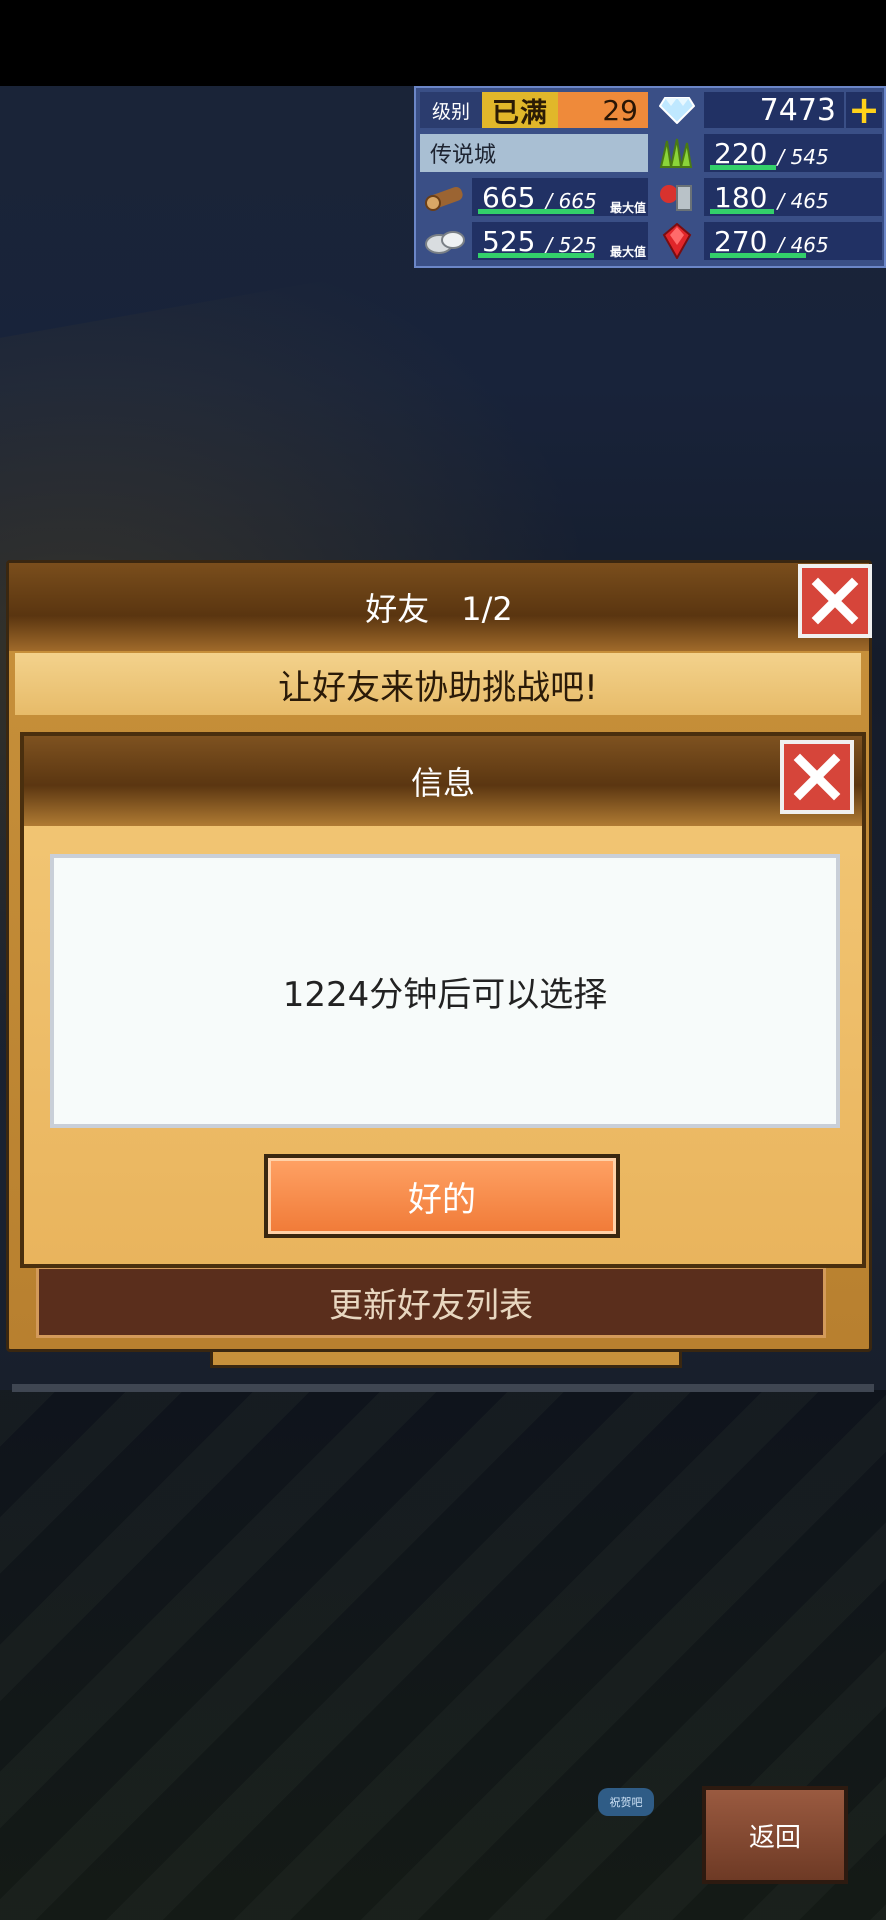 The height and width of the screenshot is (1920, 886). I want to click on wood-fill, so click(536, 211).